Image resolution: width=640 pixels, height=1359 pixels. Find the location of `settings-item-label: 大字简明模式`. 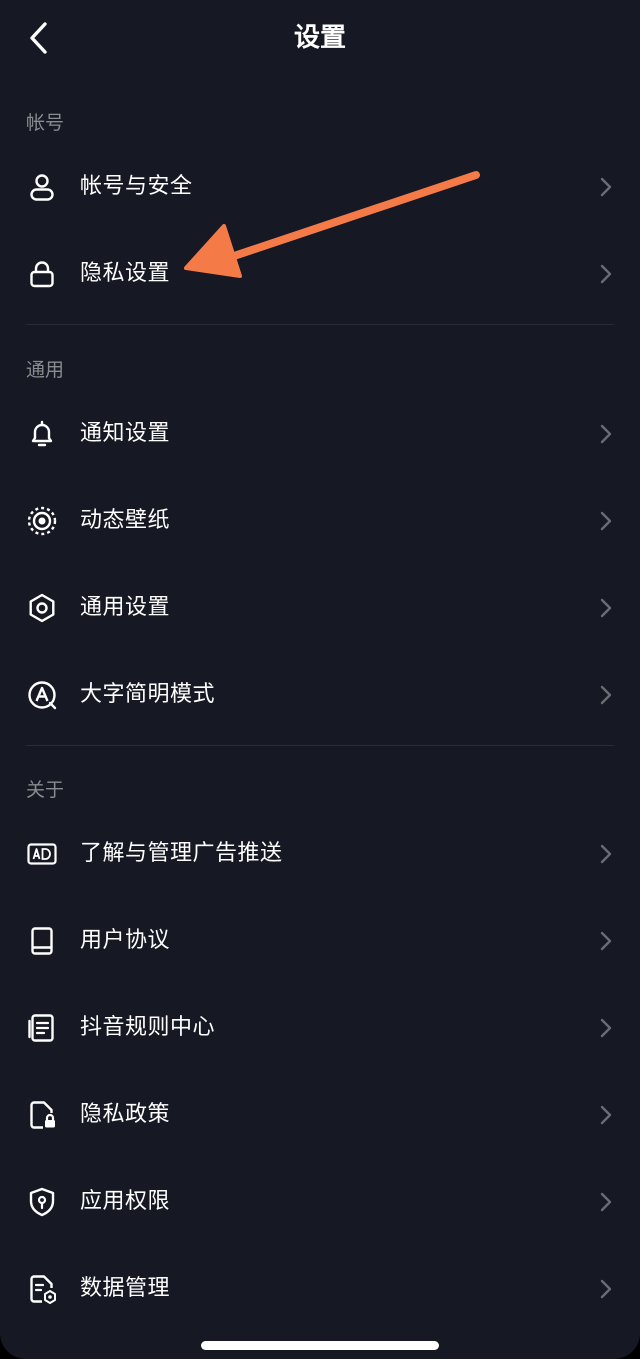

settings-item-label: 大字简明模式 is located at coordinates (148, 694).